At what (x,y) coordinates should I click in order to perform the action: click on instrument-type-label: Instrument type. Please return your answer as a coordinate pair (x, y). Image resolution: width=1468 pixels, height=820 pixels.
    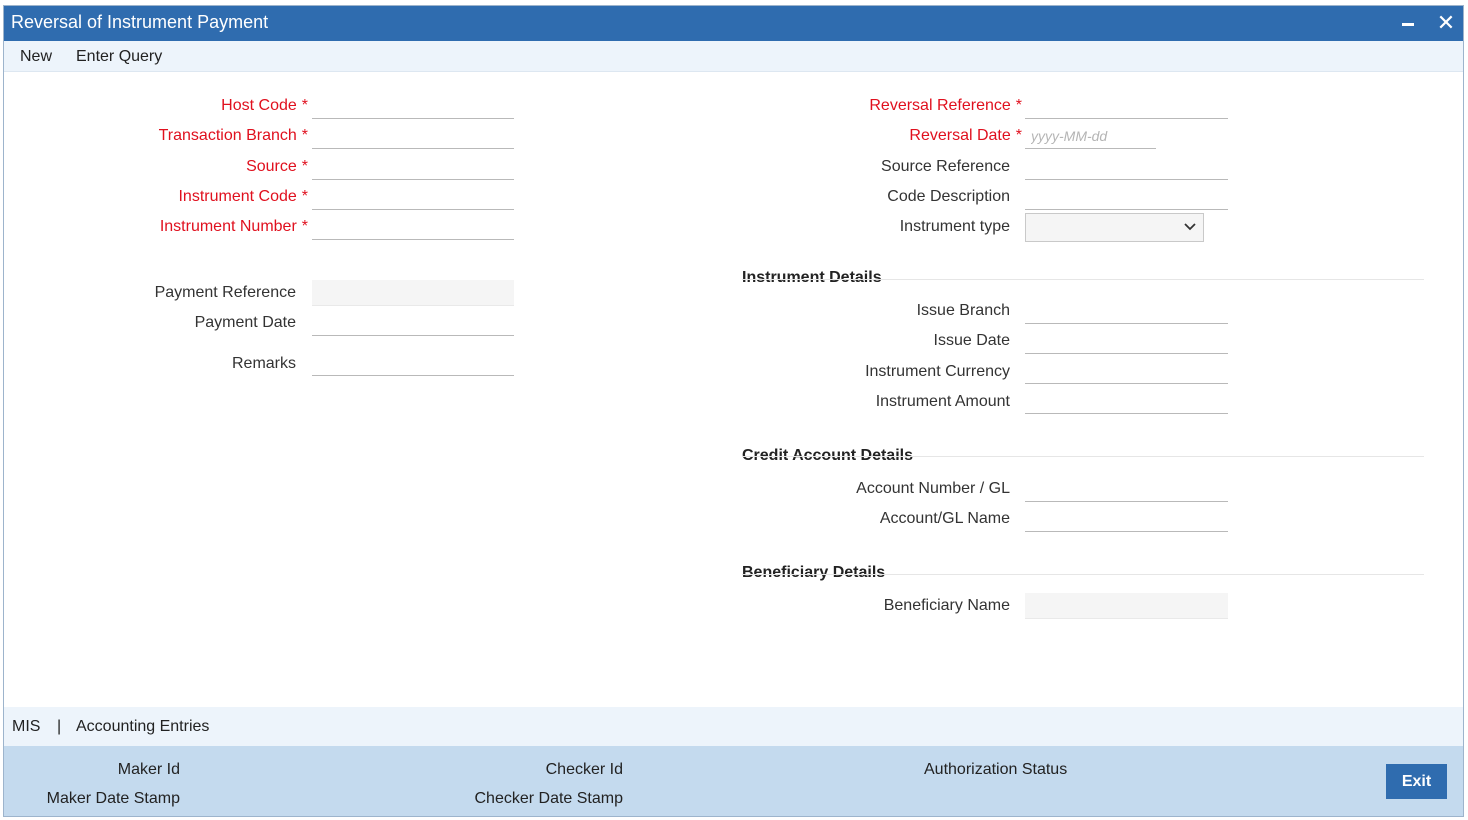
    Looking at the image, I should click on (954, 226).